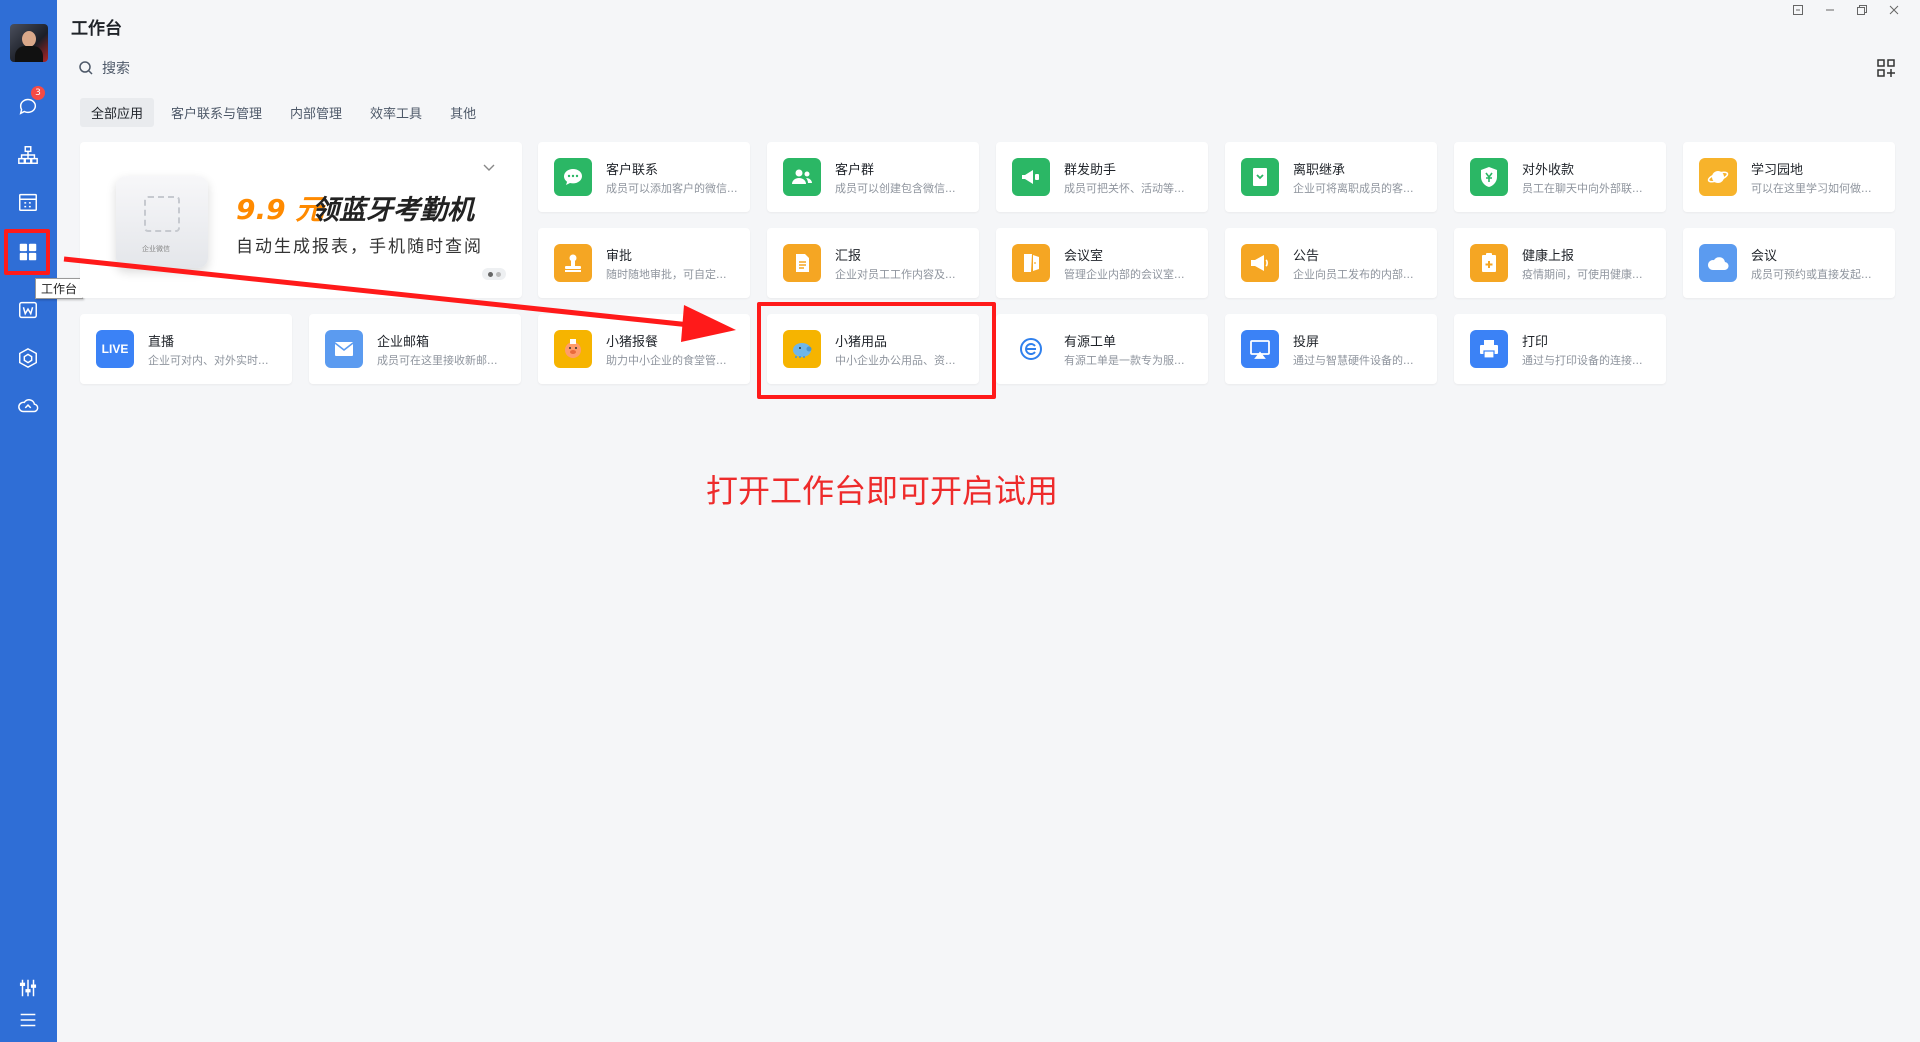 The image size is (1920, 1042). I want to click on menu-icon, so click(28, 1020).